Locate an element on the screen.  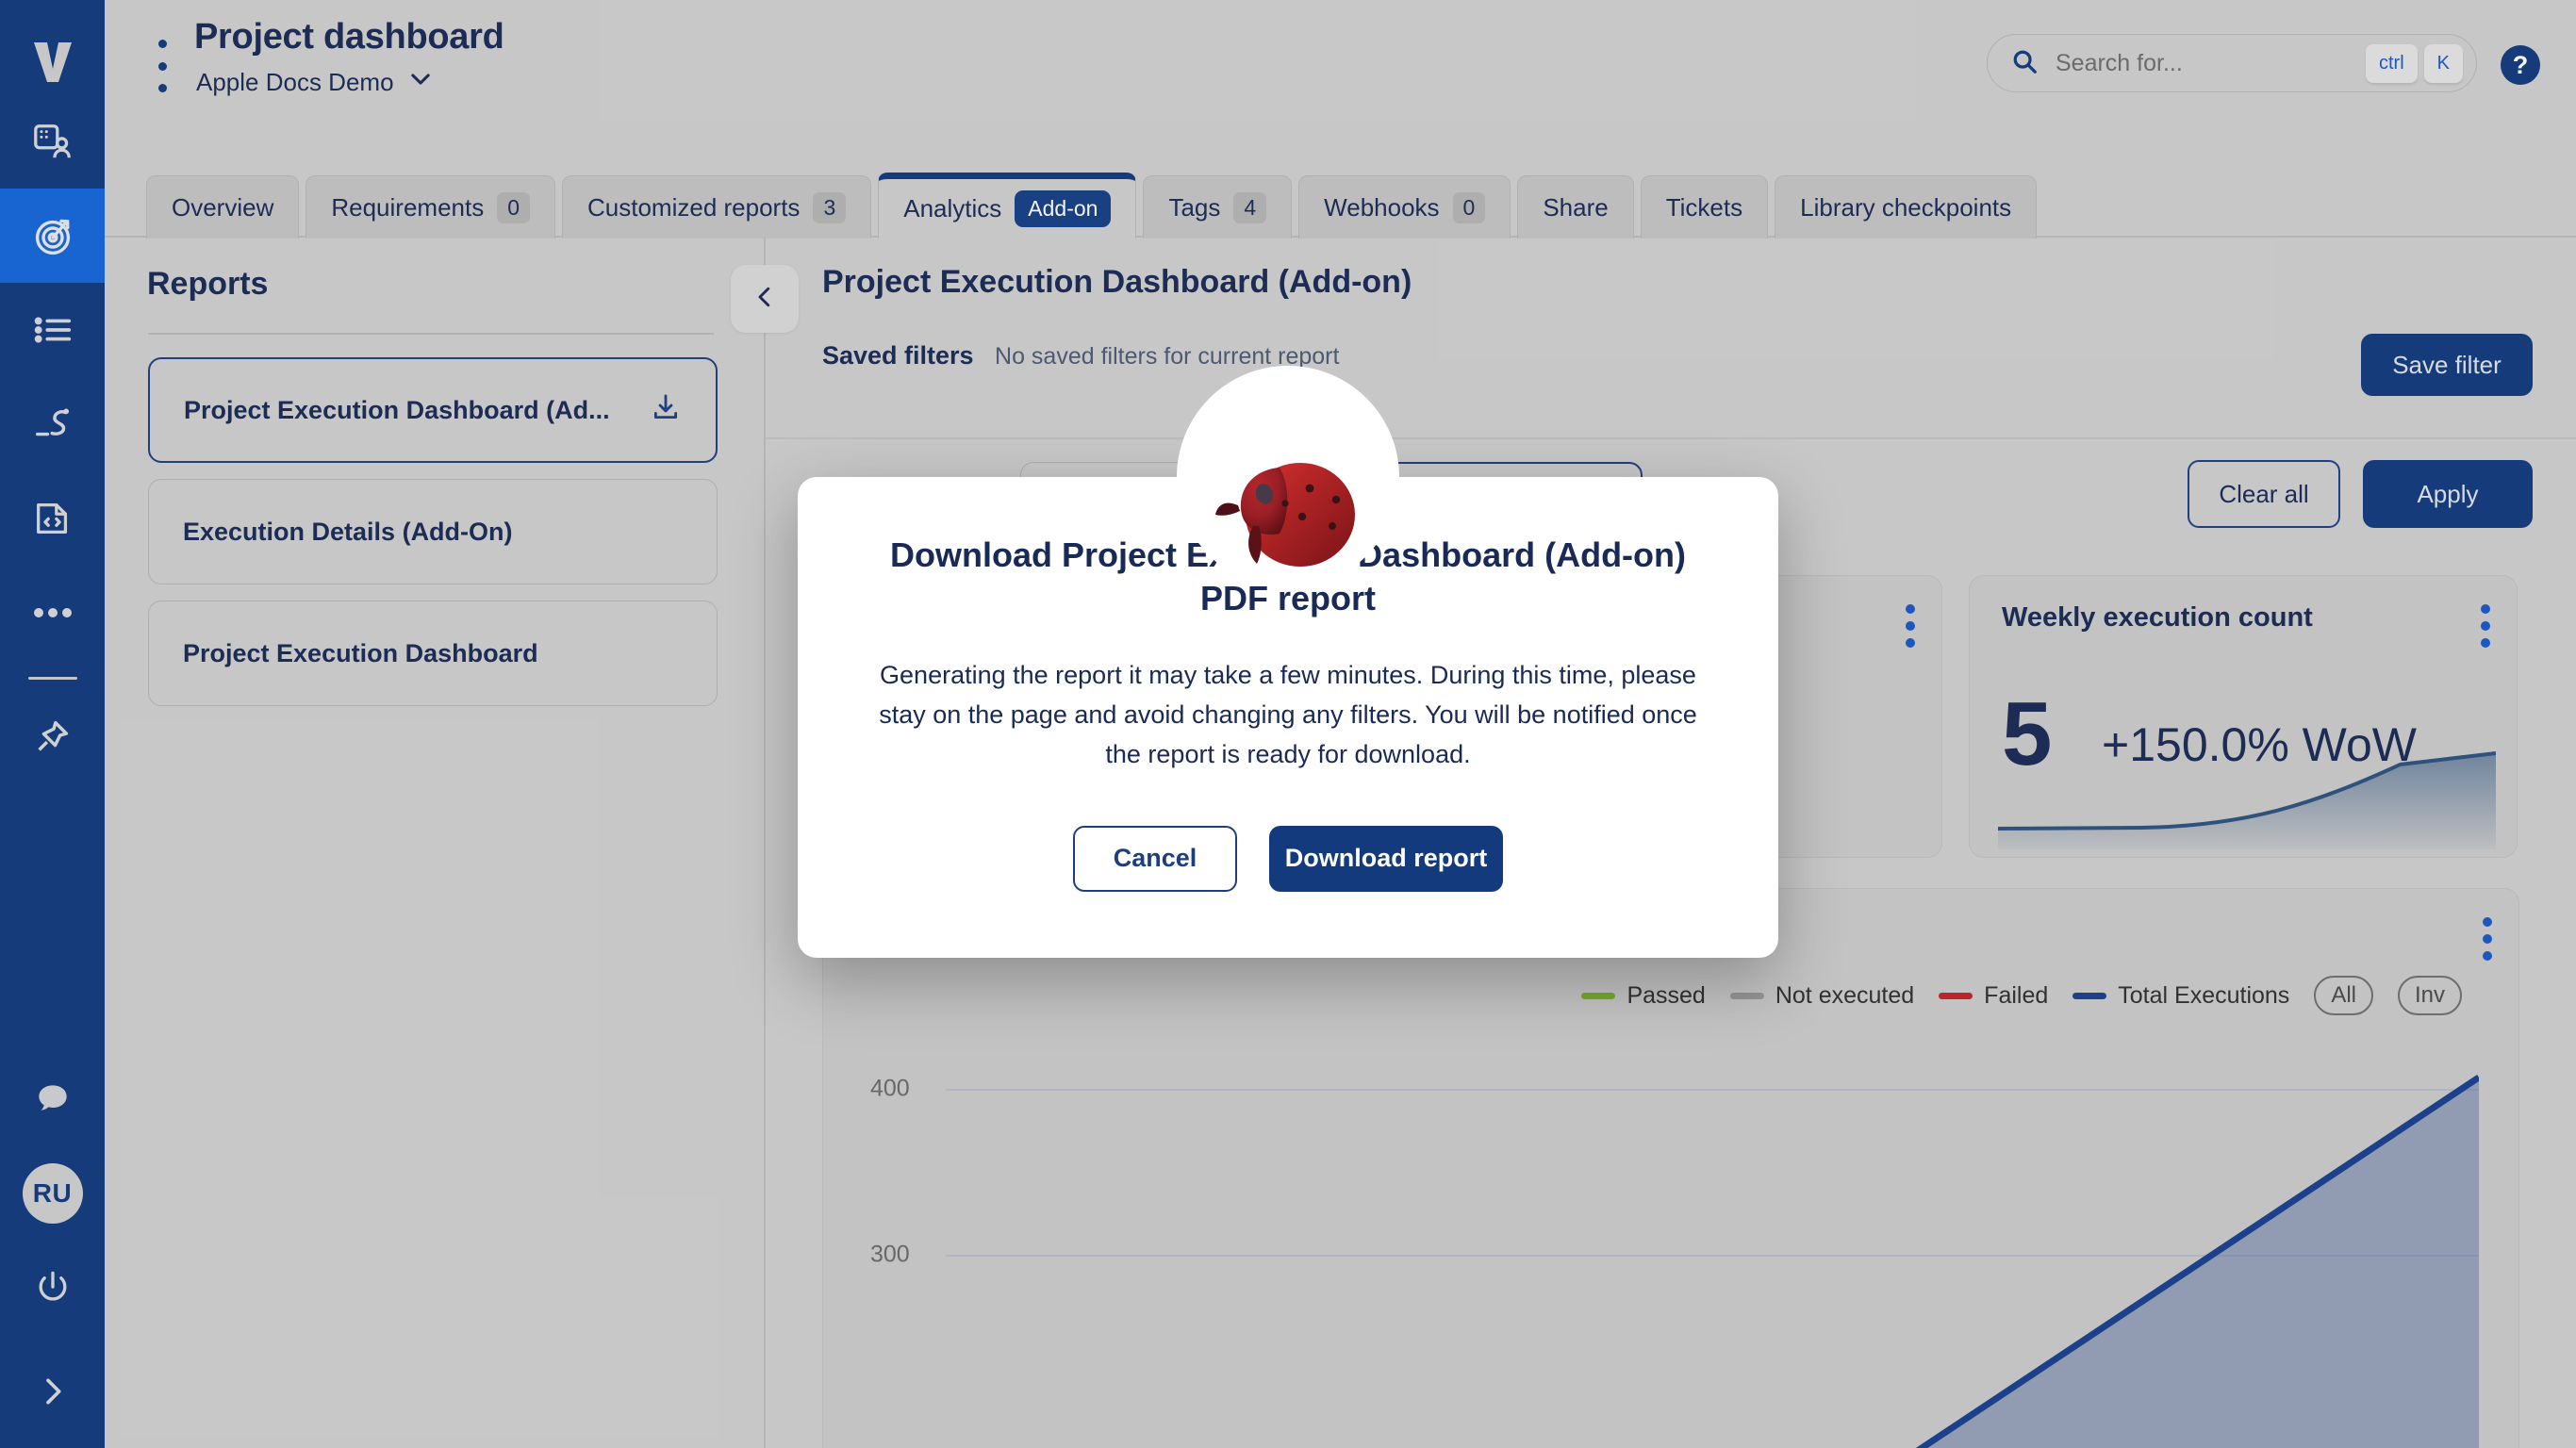
bug-icon is located at coordinates (1288, 477).